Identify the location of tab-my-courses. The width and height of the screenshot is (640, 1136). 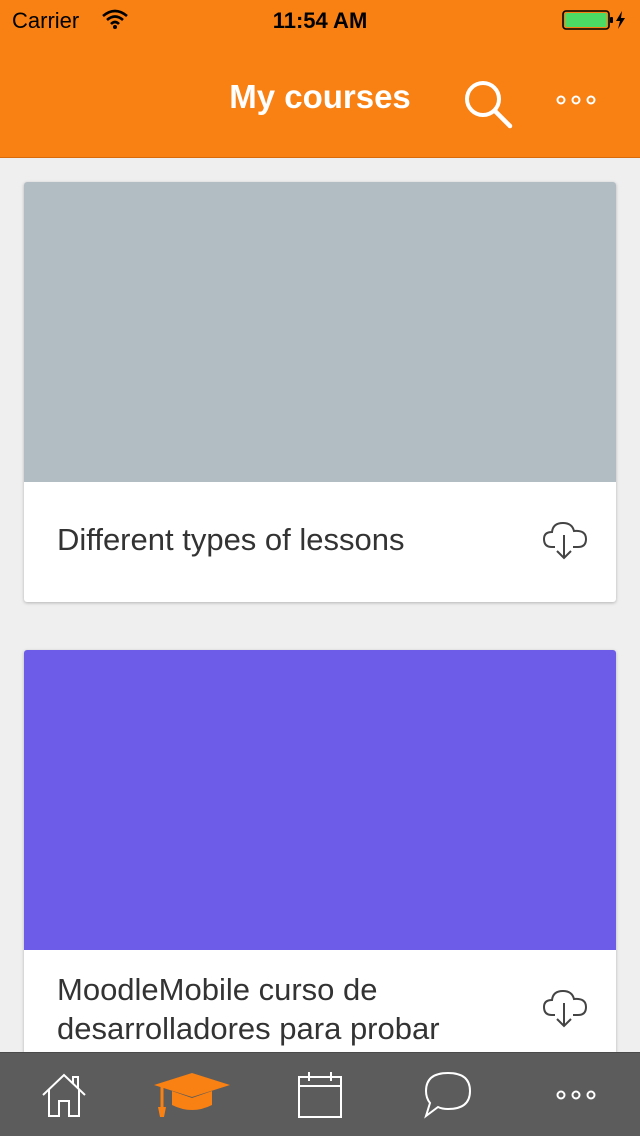
(192, 1094).